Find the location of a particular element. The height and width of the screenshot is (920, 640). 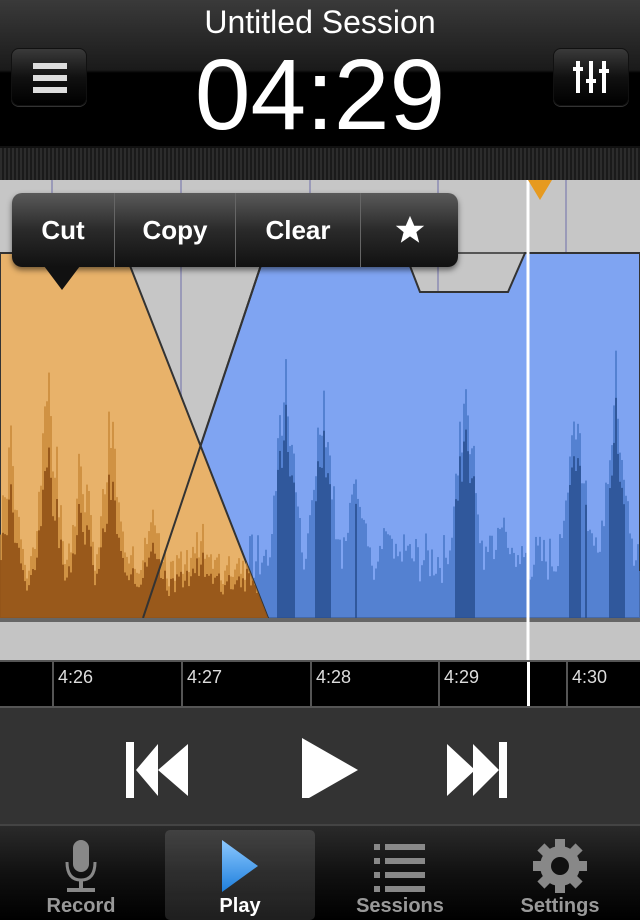

tab-play: Play is located at coordinates (240, 875).